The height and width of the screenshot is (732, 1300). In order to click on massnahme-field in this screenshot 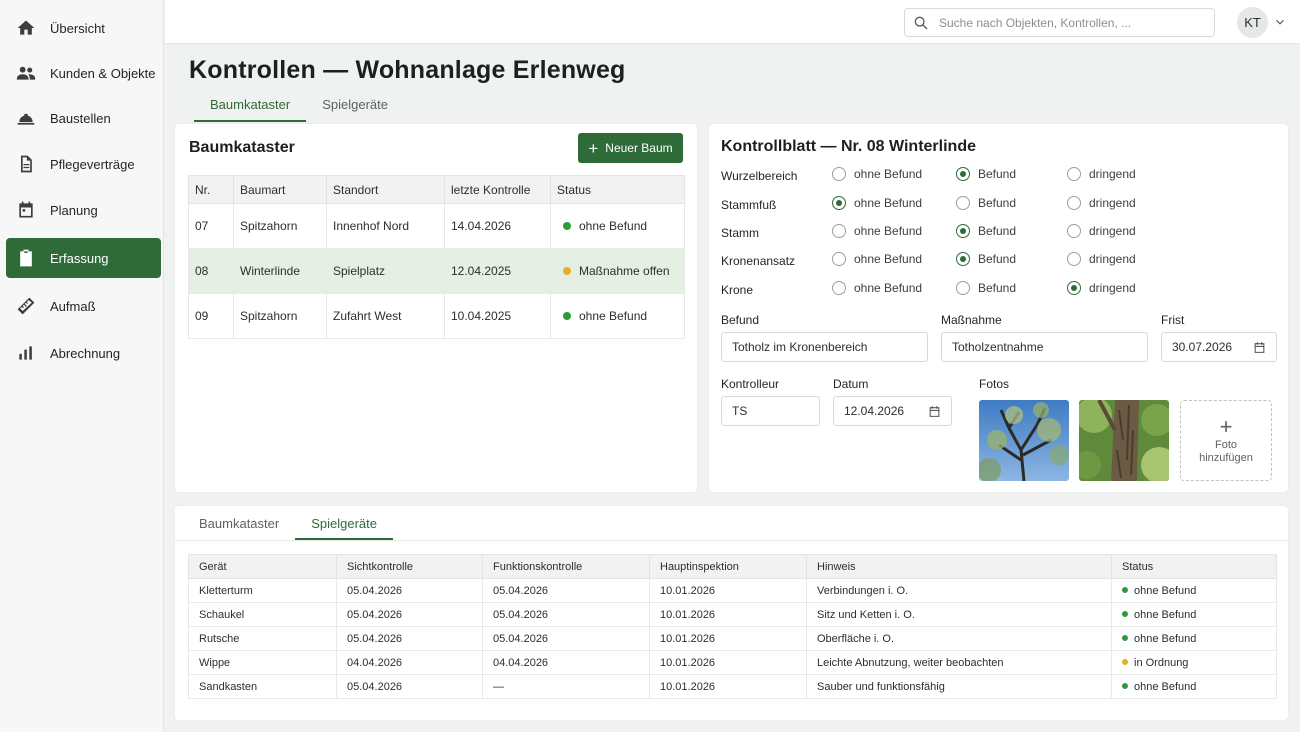, I will do `click(1044, 347)`.